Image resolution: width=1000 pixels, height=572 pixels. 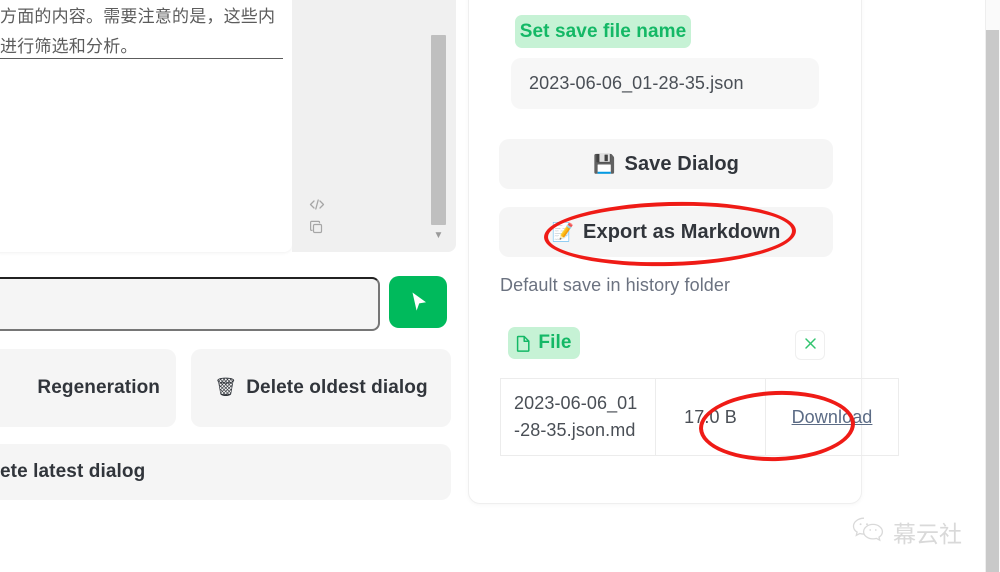 What do you see at coordinates (578, 417) in the screenshot?
I see `file-name-cell: 2023-06-06_01-28-35.json.md` at bounding box center [578, 417].